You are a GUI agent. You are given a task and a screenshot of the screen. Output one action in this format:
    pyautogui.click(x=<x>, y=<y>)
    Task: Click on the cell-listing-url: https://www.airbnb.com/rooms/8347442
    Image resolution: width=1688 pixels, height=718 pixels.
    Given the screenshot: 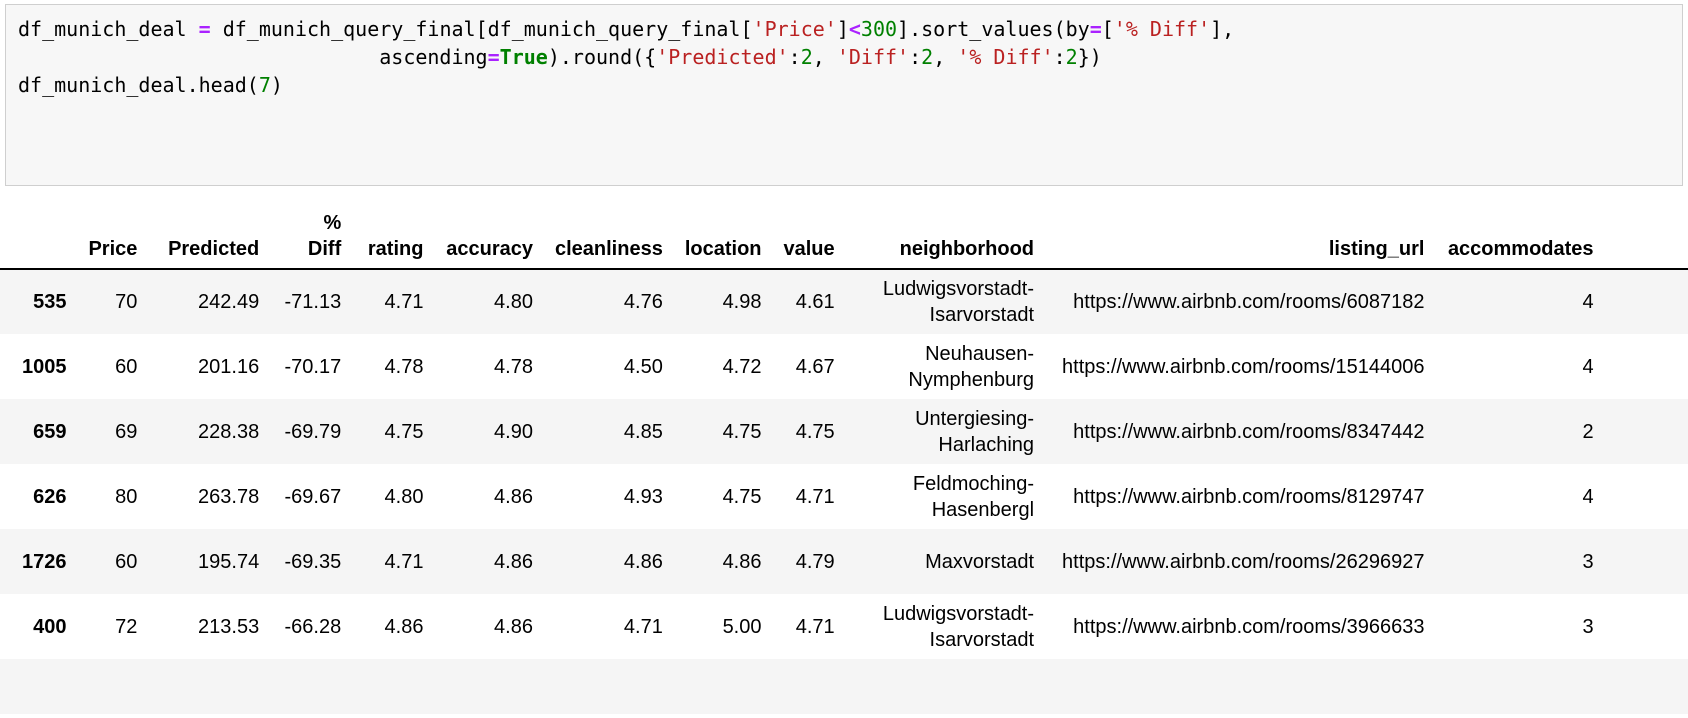 What is the action you would take?
    pyautogui.click(x=1240, y=431)
    